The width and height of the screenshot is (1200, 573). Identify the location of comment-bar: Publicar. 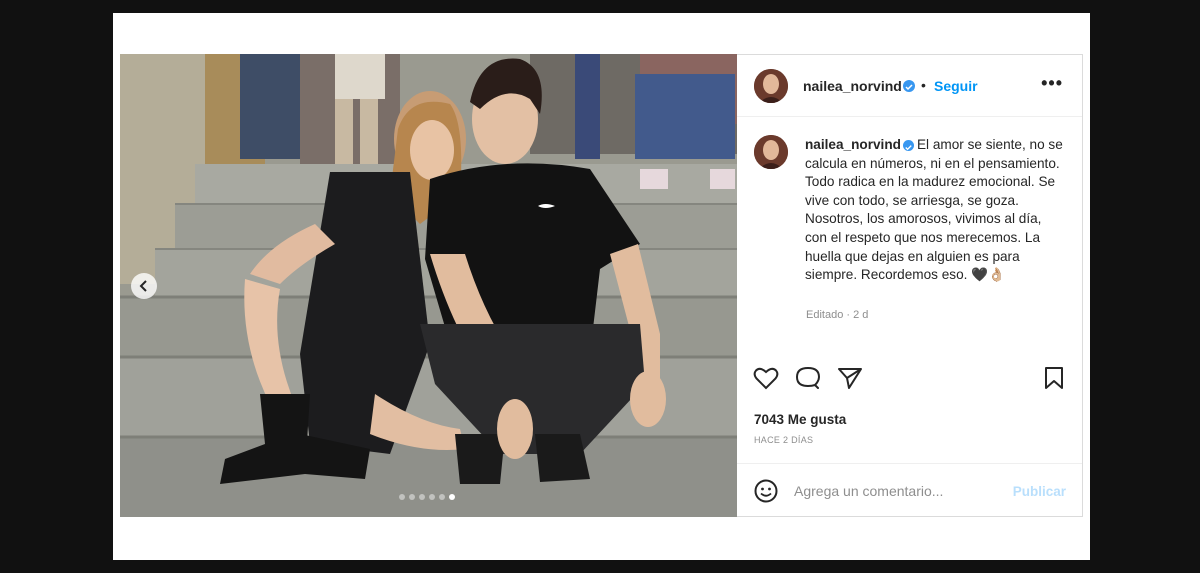
(909, 490).